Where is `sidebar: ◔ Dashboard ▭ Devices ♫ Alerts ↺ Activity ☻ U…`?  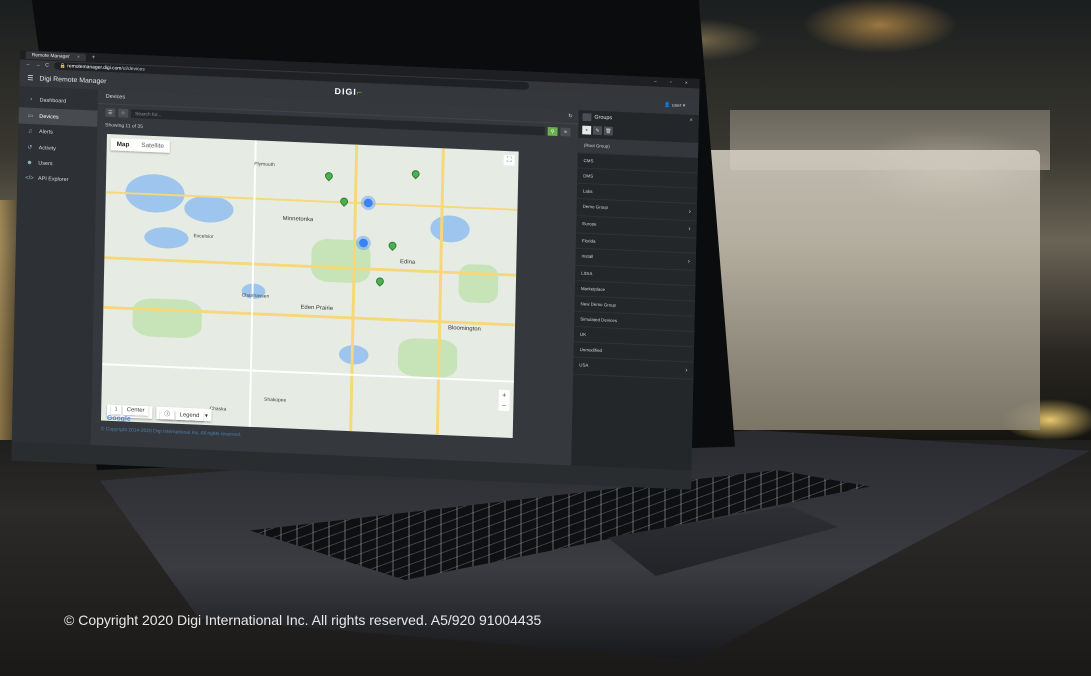
sidebar: ◔ Dashboard ▭ Devices ♫ Alerts ↺ Activity ☻ U… is located at coordinates (55, 265).